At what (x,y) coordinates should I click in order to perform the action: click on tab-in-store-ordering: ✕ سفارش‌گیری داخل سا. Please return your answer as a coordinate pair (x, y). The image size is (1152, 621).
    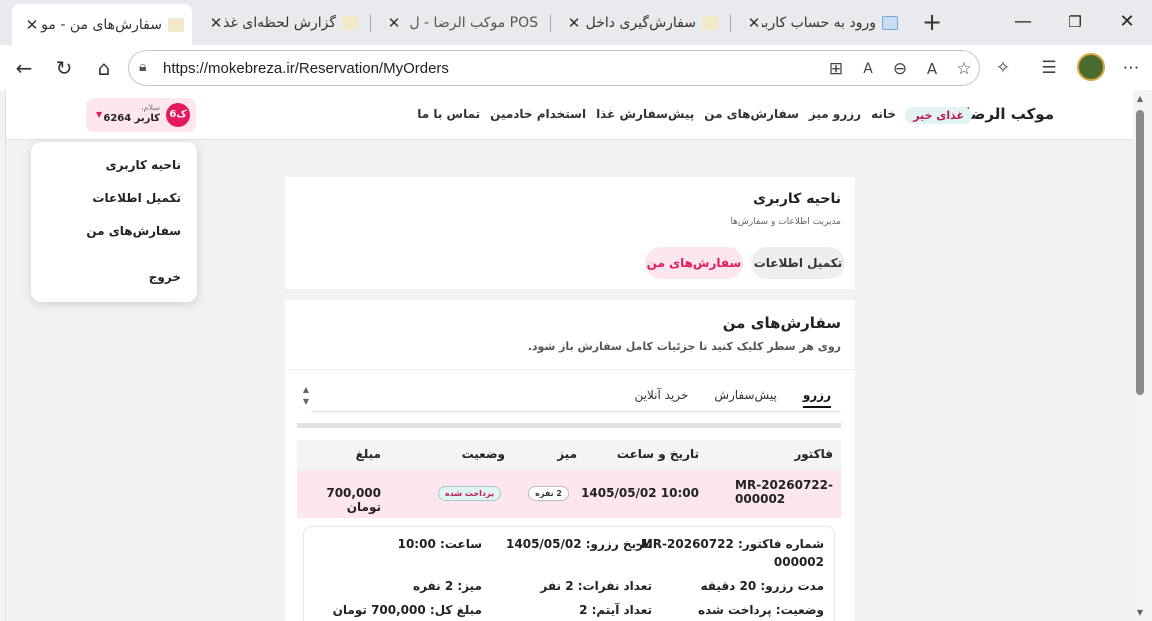
    Looking at the image, I should click on (640, 23).